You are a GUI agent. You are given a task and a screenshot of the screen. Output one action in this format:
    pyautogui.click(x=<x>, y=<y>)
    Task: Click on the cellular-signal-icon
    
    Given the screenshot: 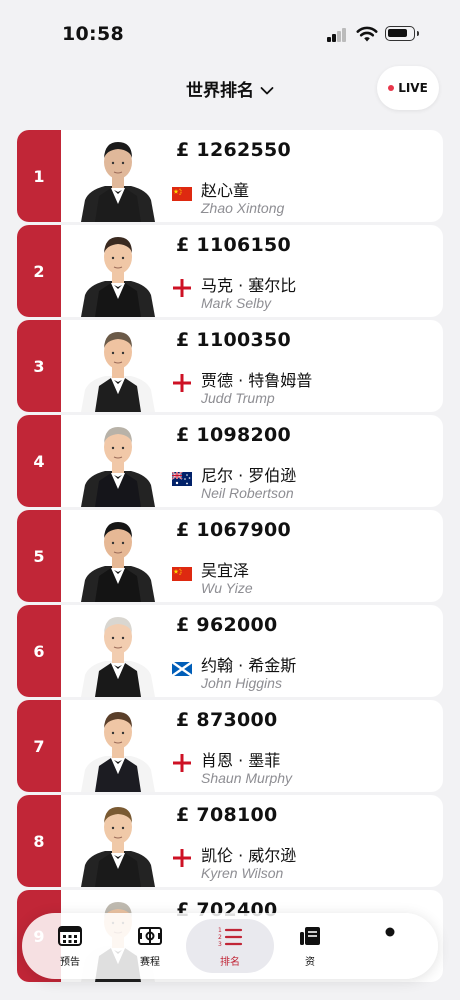 What is the action you would take?
    pyautogui.click(x=337, y=35)
    